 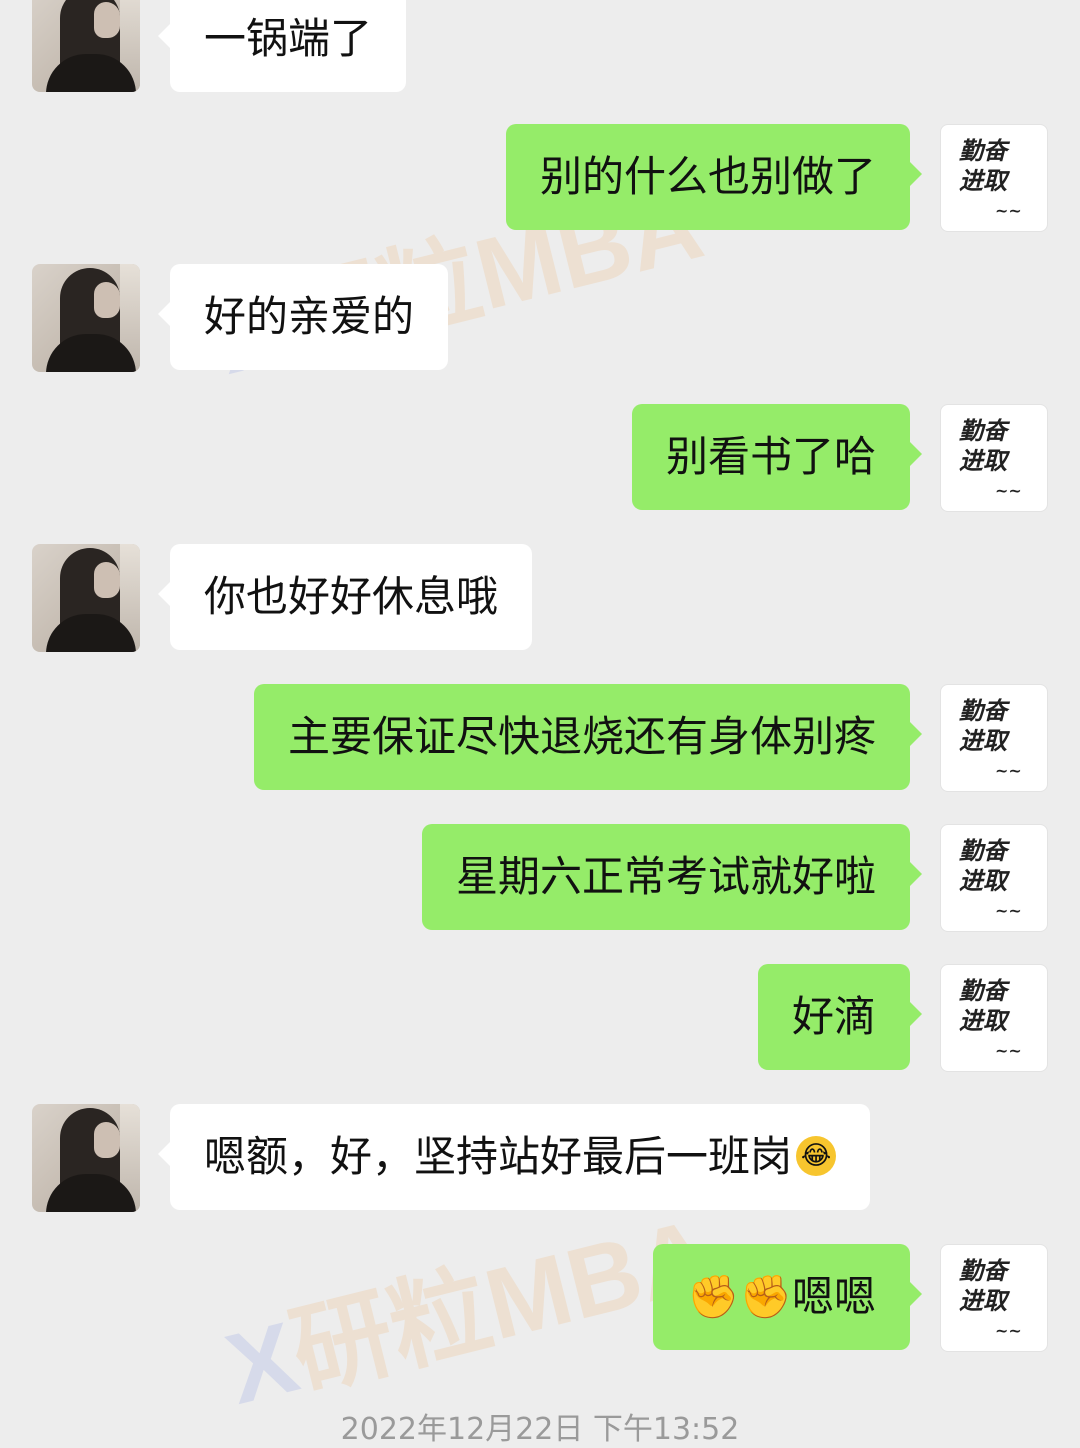 I want to click on laughing-crying-emoji-icon: 😂, so click(x=816, y=1155).